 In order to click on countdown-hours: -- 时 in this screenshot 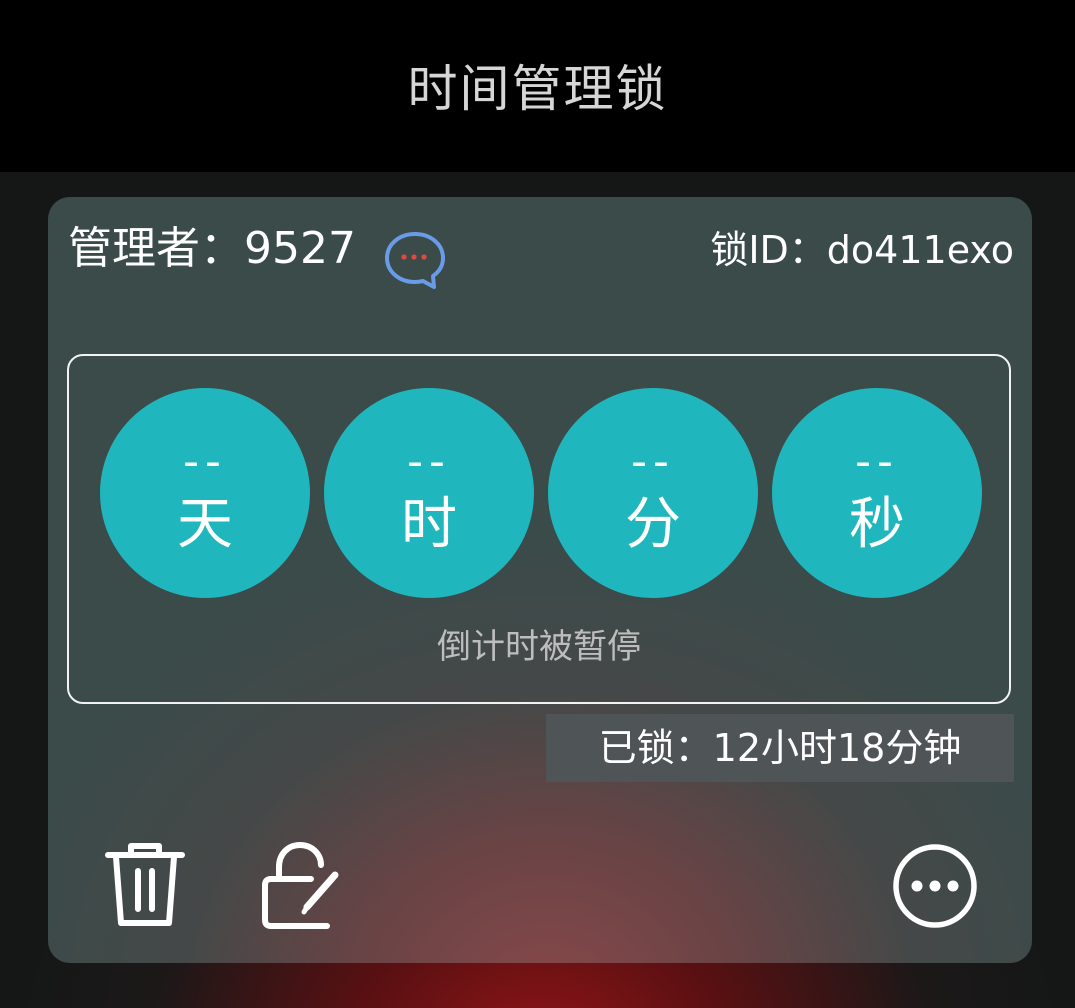, I will do `click(429, 493)`.